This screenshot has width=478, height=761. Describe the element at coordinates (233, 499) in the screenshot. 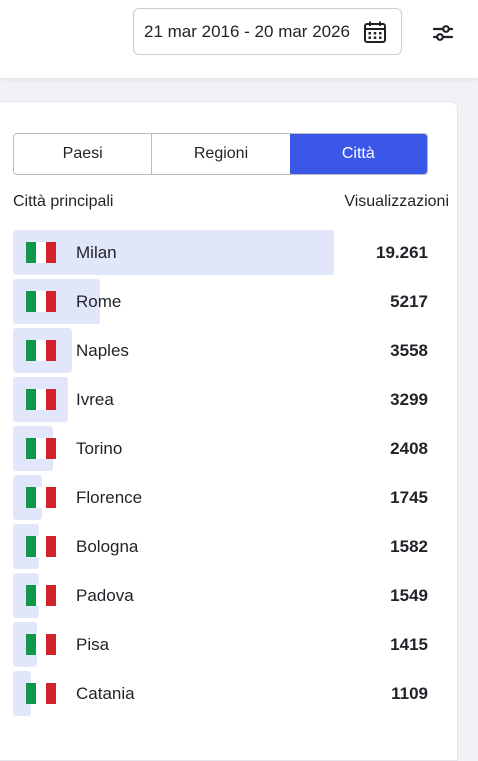

I see `table-row: Florence 1745` at that location.